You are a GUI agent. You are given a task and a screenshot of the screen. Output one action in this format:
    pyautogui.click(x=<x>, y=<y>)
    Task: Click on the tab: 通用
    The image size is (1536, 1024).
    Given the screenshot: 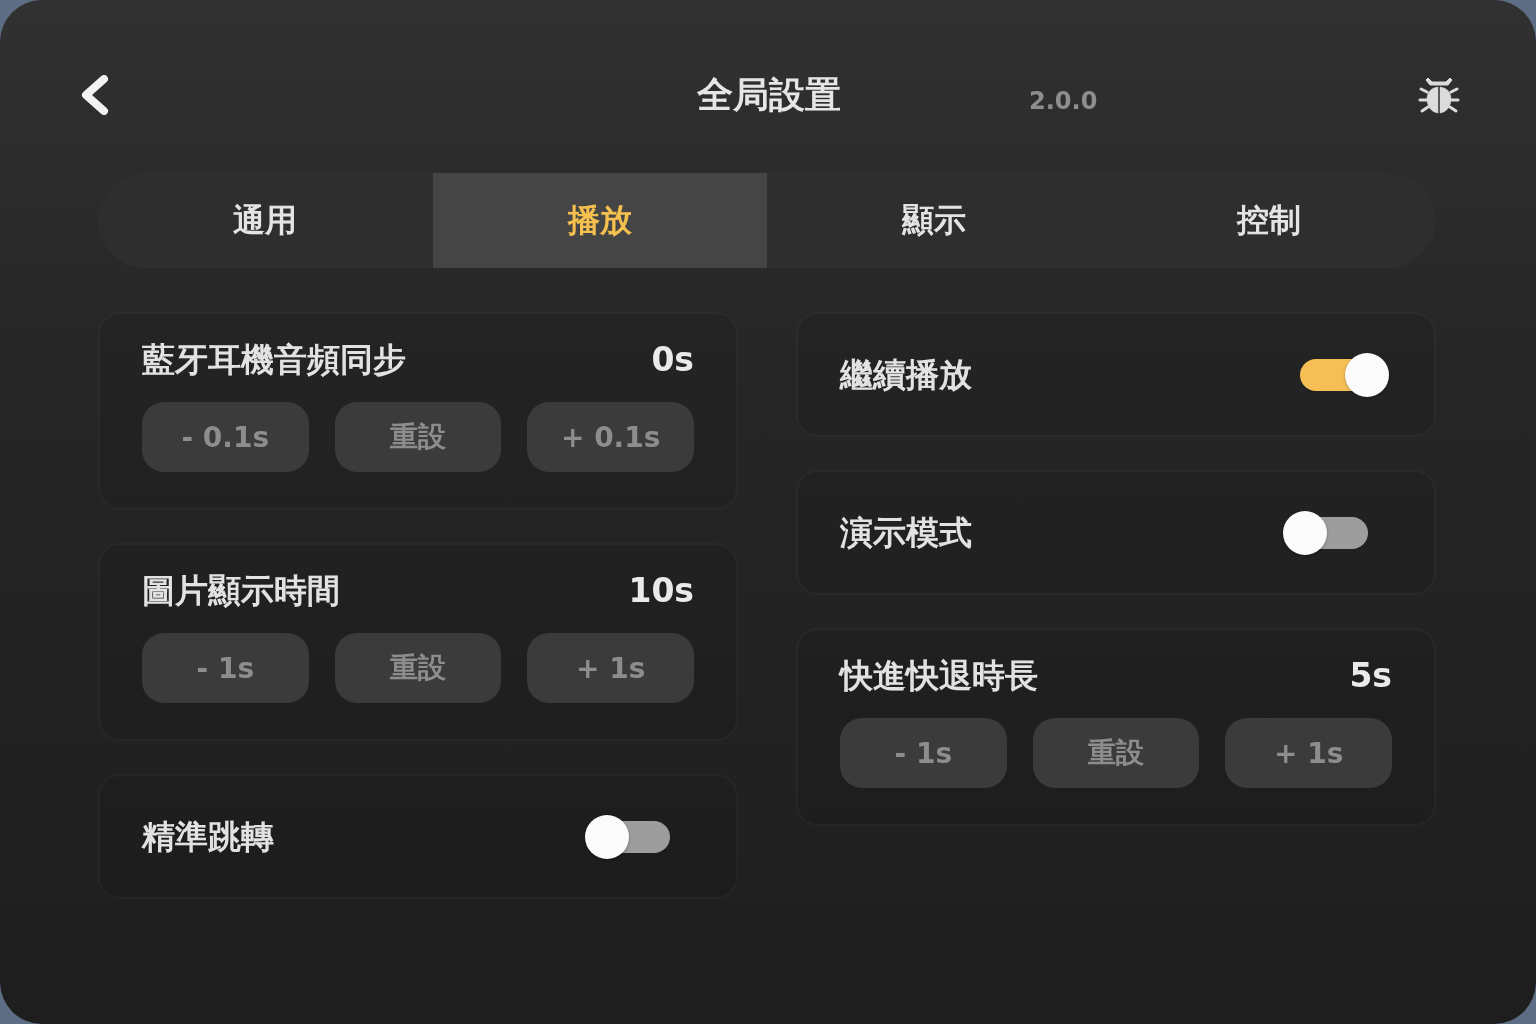 What is the action you would take?
    pyautogui.click(x=265, y=220)
    